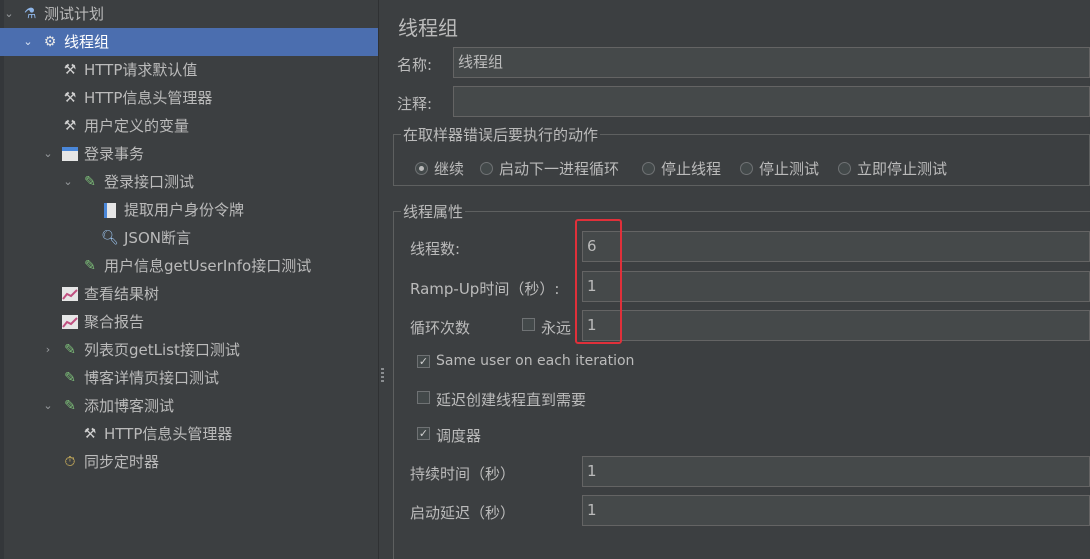 This screenshot has width=1090, height=559. What do you see at coordinates (598, 281) in the screenshot?
I see `highlight-annotation` at bounding box center [598, 281].